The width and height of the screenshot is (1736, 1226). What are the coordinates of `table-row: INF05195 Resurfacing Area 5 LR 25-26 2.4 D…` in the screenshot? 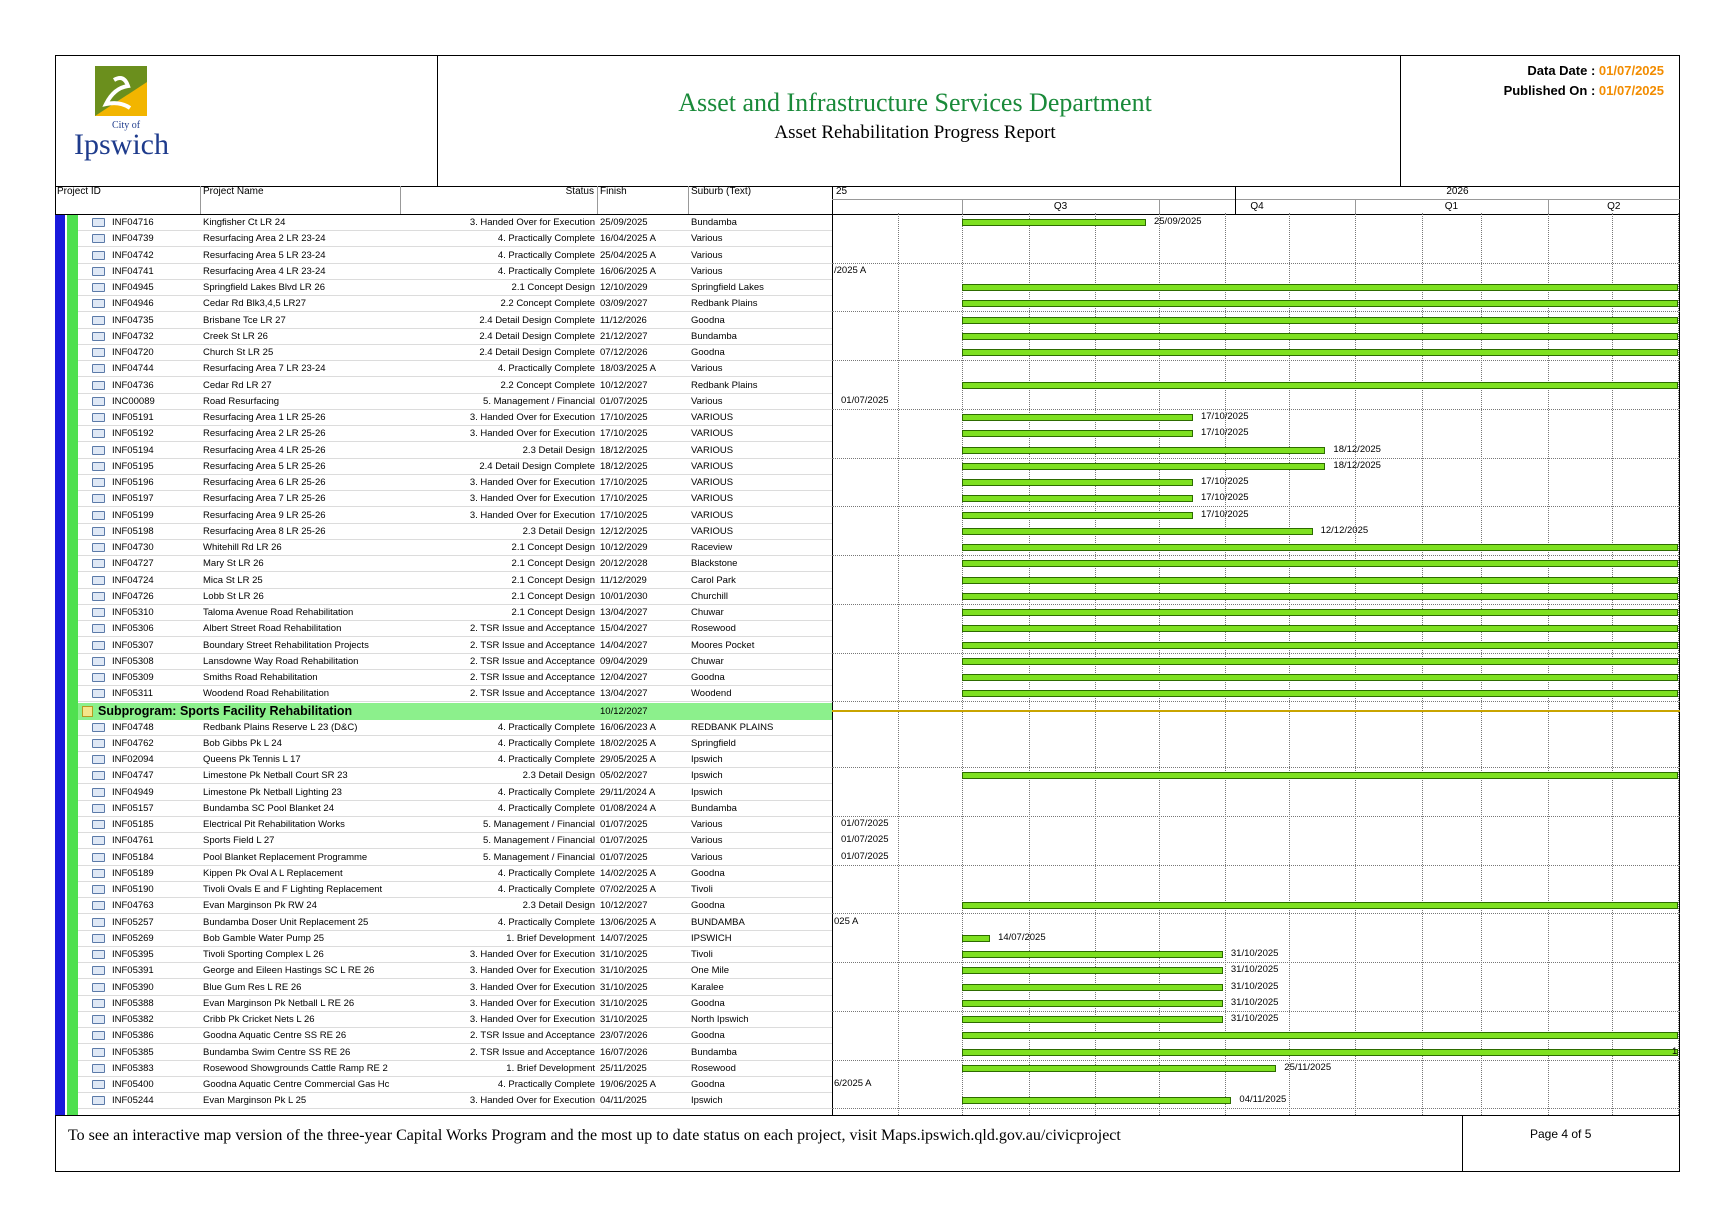 It's located at (867, 467).